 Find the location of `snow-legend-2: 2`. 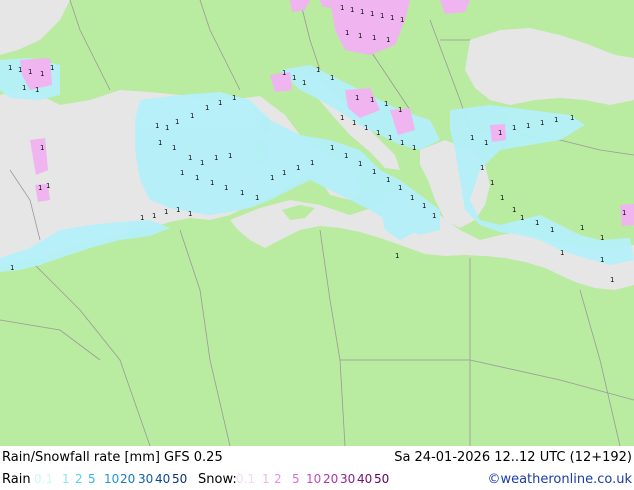

snow-legend-2: 2 is located at coordinates (278, 479).